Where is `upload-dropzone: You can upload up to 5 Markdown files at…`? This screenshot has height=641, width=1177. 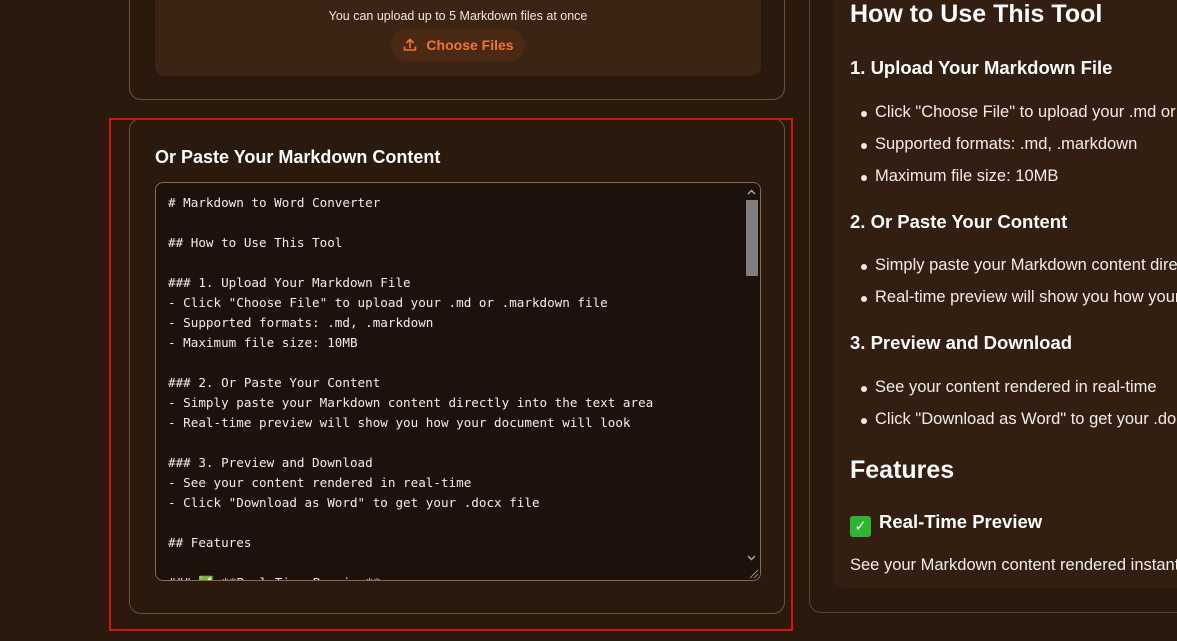
upload-dropzone: You can upload up to 5 Markdown files at… is located at coordinates (458, 38).